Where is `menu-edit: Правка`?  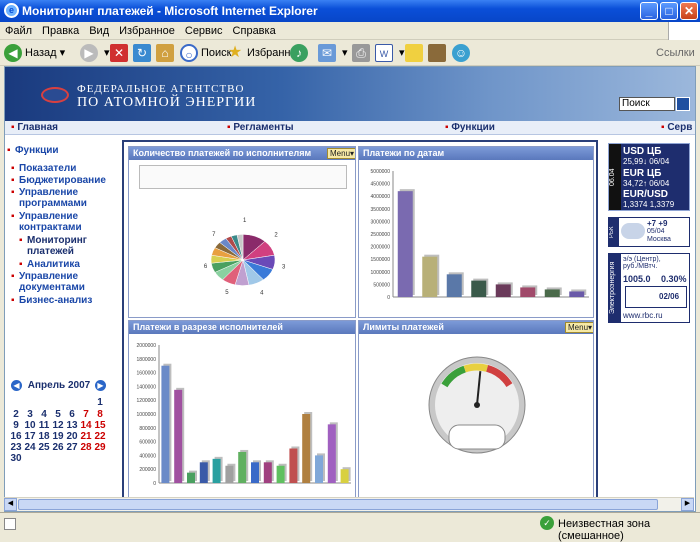
menu-edit: Правка is located at coordinates (60, 29).